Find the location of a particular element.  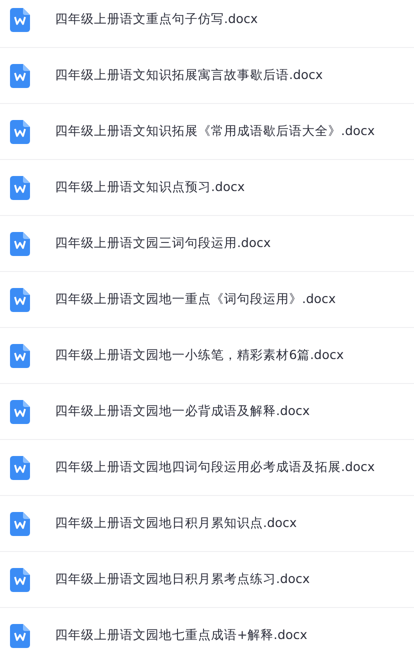

file-name: 四年级上册语文重点句子仿写.docx is located at coordinates (156, 19).